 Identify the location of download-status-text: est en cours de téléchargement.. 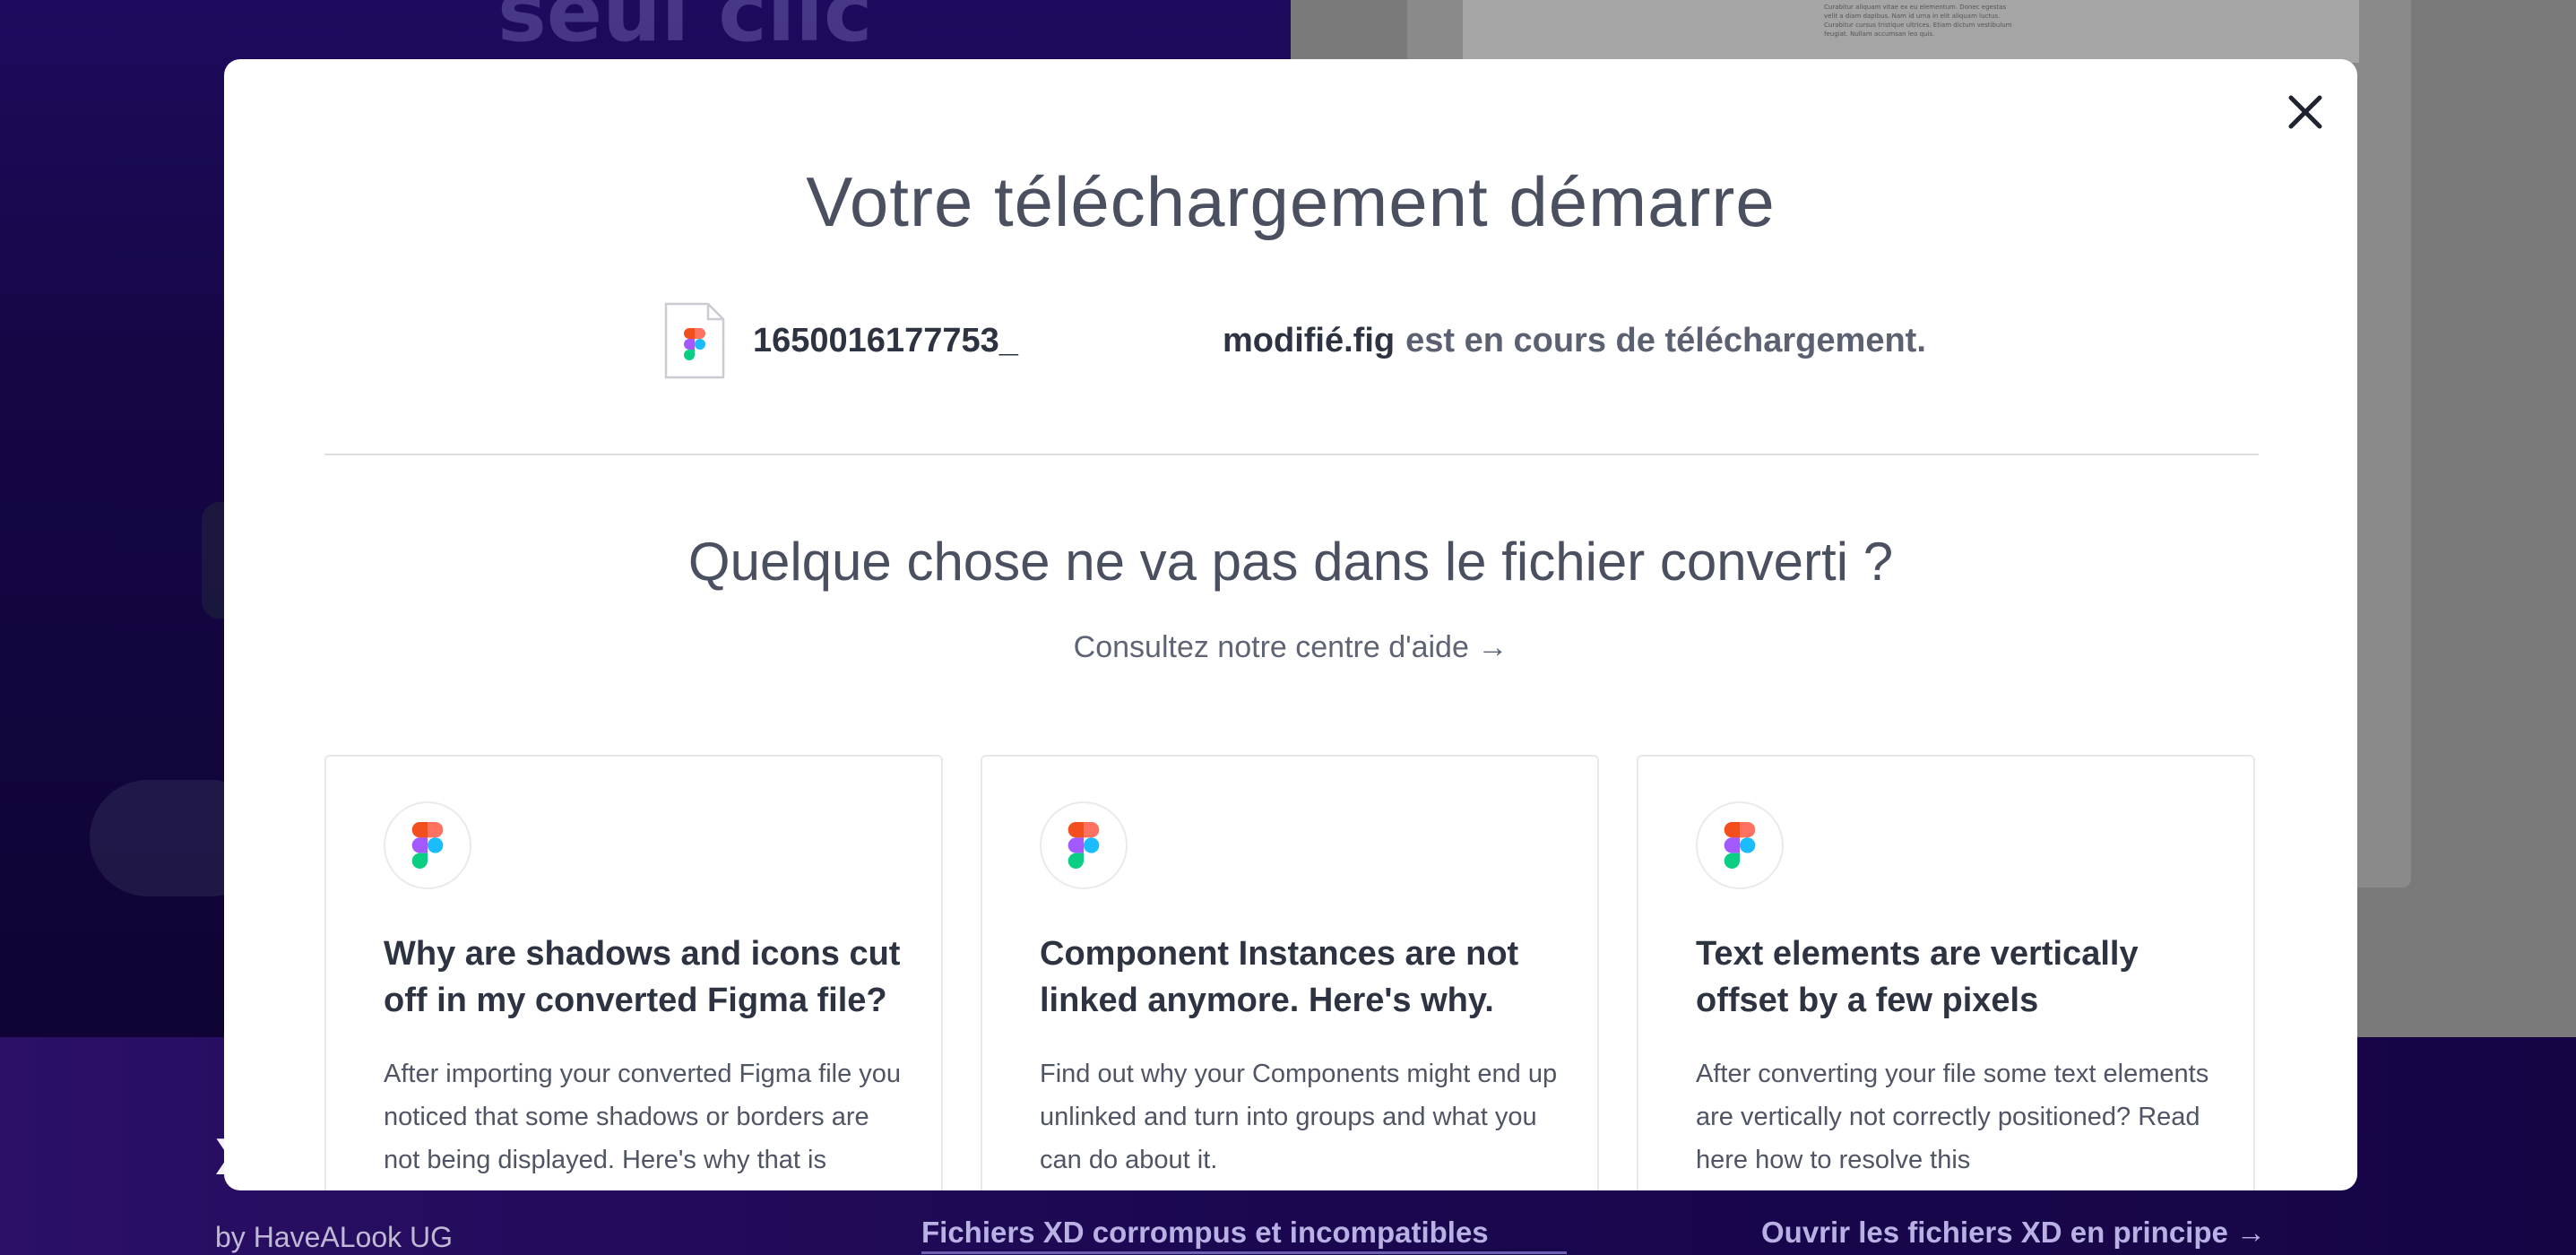
(1665, 340).